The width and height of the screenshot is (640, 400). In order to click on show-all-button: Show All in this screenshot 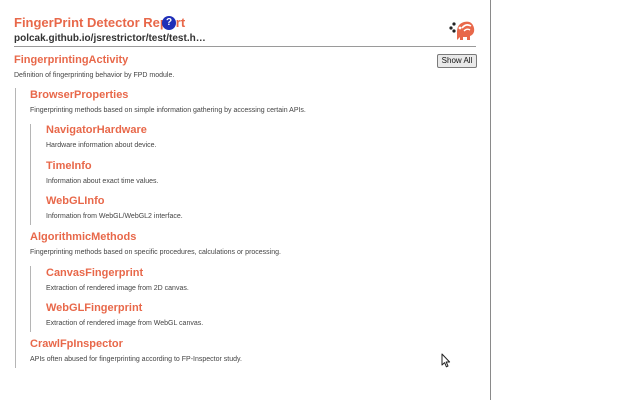, I will do `click(457, 61)`.